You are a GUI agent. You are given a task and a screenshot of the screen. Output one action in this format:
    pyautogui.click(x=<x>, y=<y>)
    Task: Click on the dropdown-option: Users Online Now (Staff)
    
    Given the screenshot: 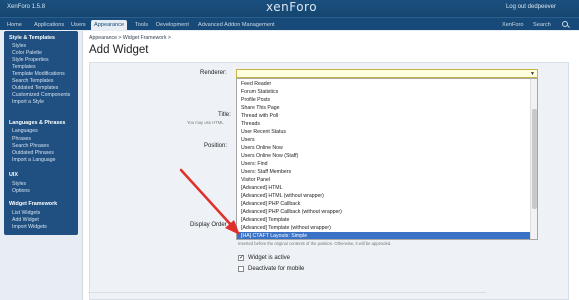 What is the action you would take?
    pyautogui.click(x=269, y=156)
    